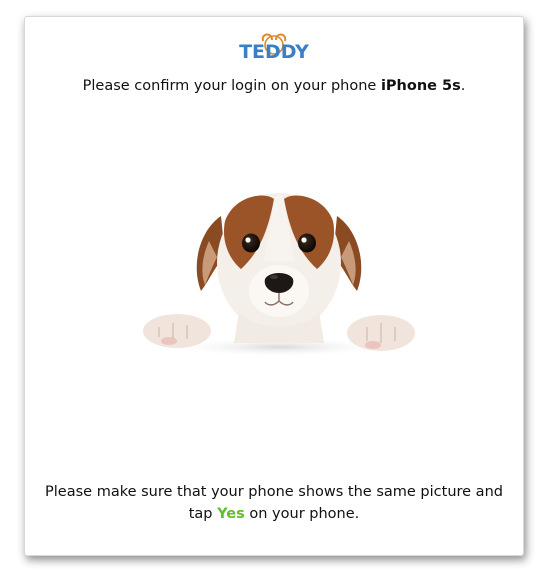 This screenshot has height=581, width=554. I want to click on instructions-tail: on your phone., so click(302, 514).